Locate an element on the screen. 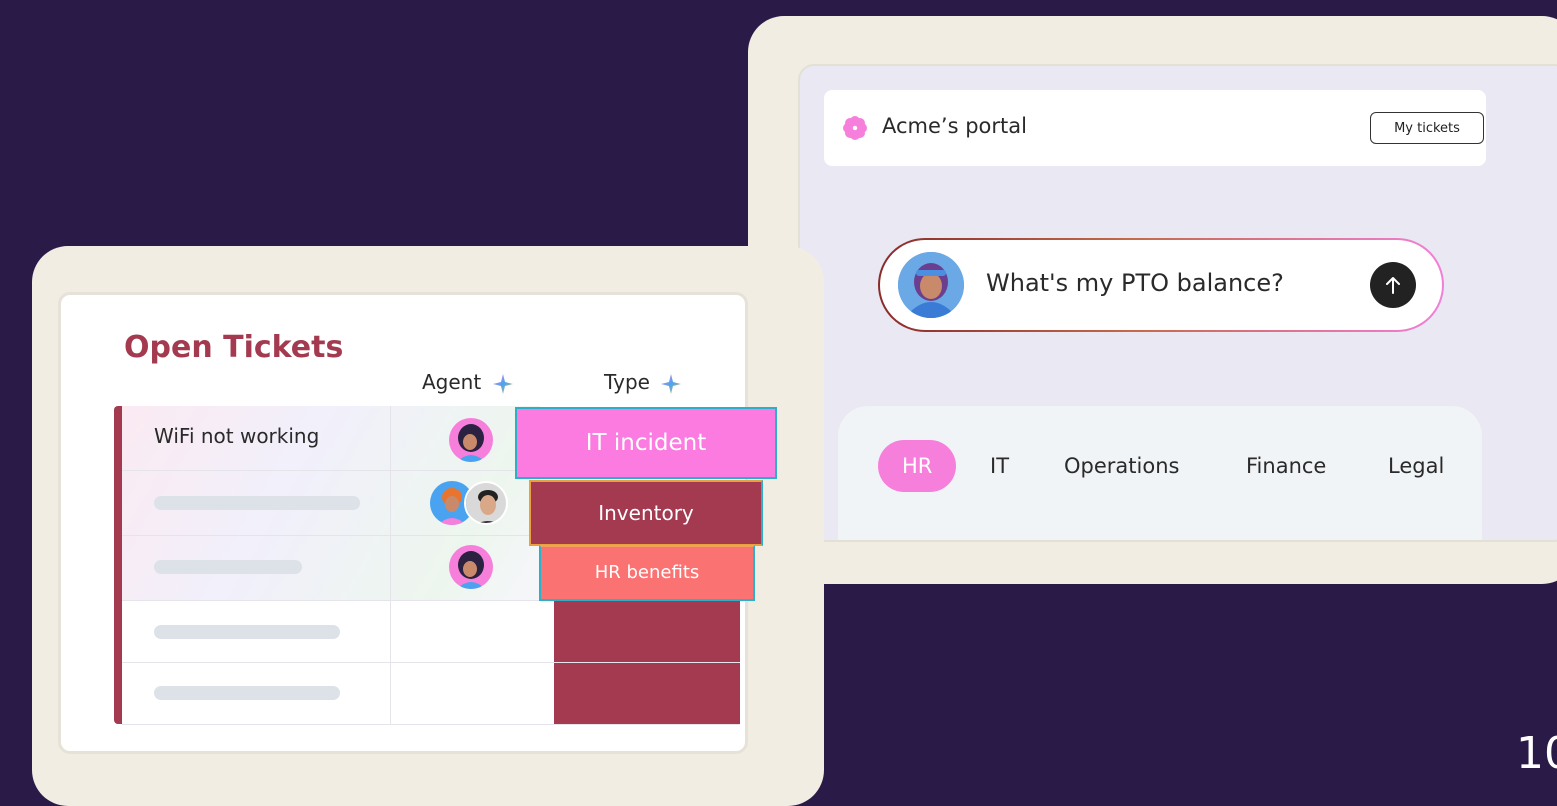 Image resolution: width=1557 pixels, height=806 pixels. arrow-up-icon is located at coordinates (1393, 285).